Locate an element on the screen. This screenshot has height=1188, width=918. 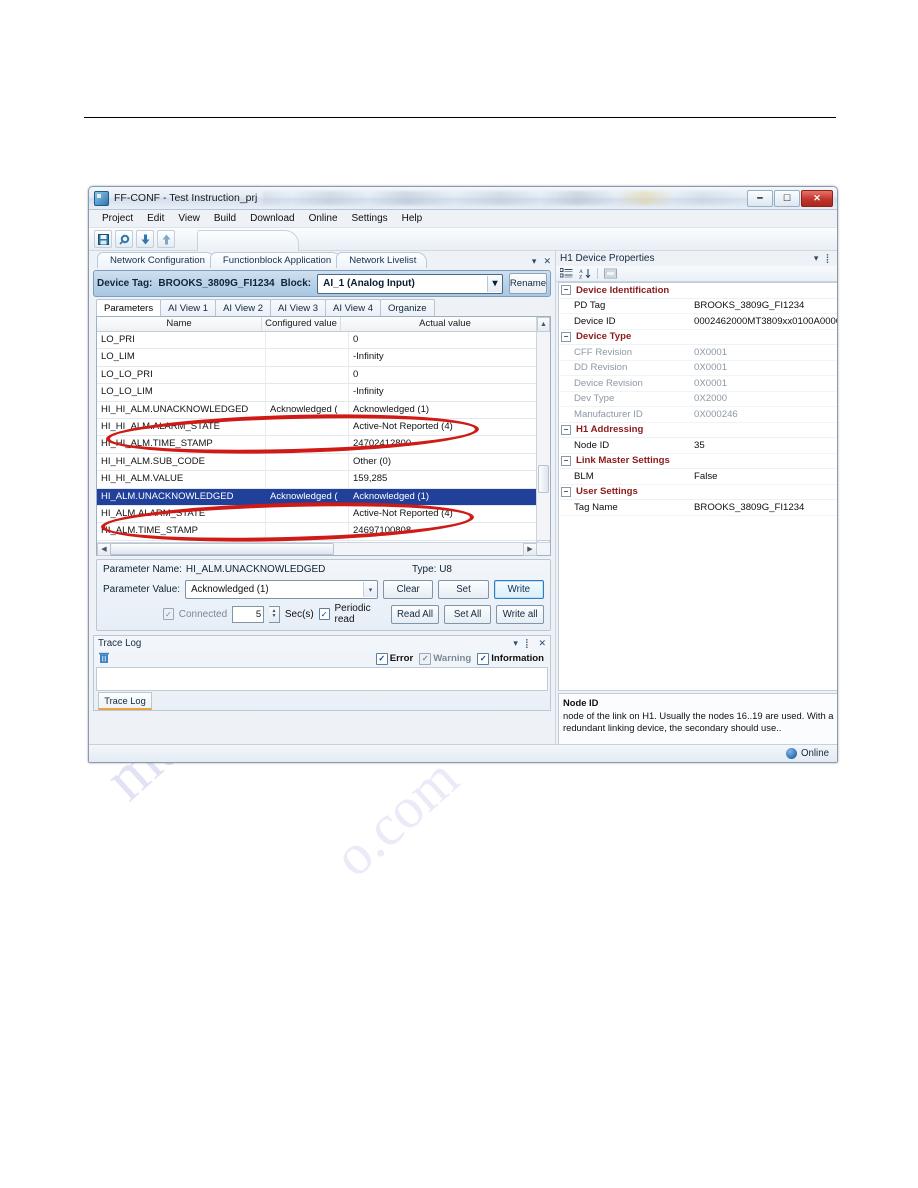
block-select: AI_1 (Analog Input) ▾ is located at coordinates (410, 283).